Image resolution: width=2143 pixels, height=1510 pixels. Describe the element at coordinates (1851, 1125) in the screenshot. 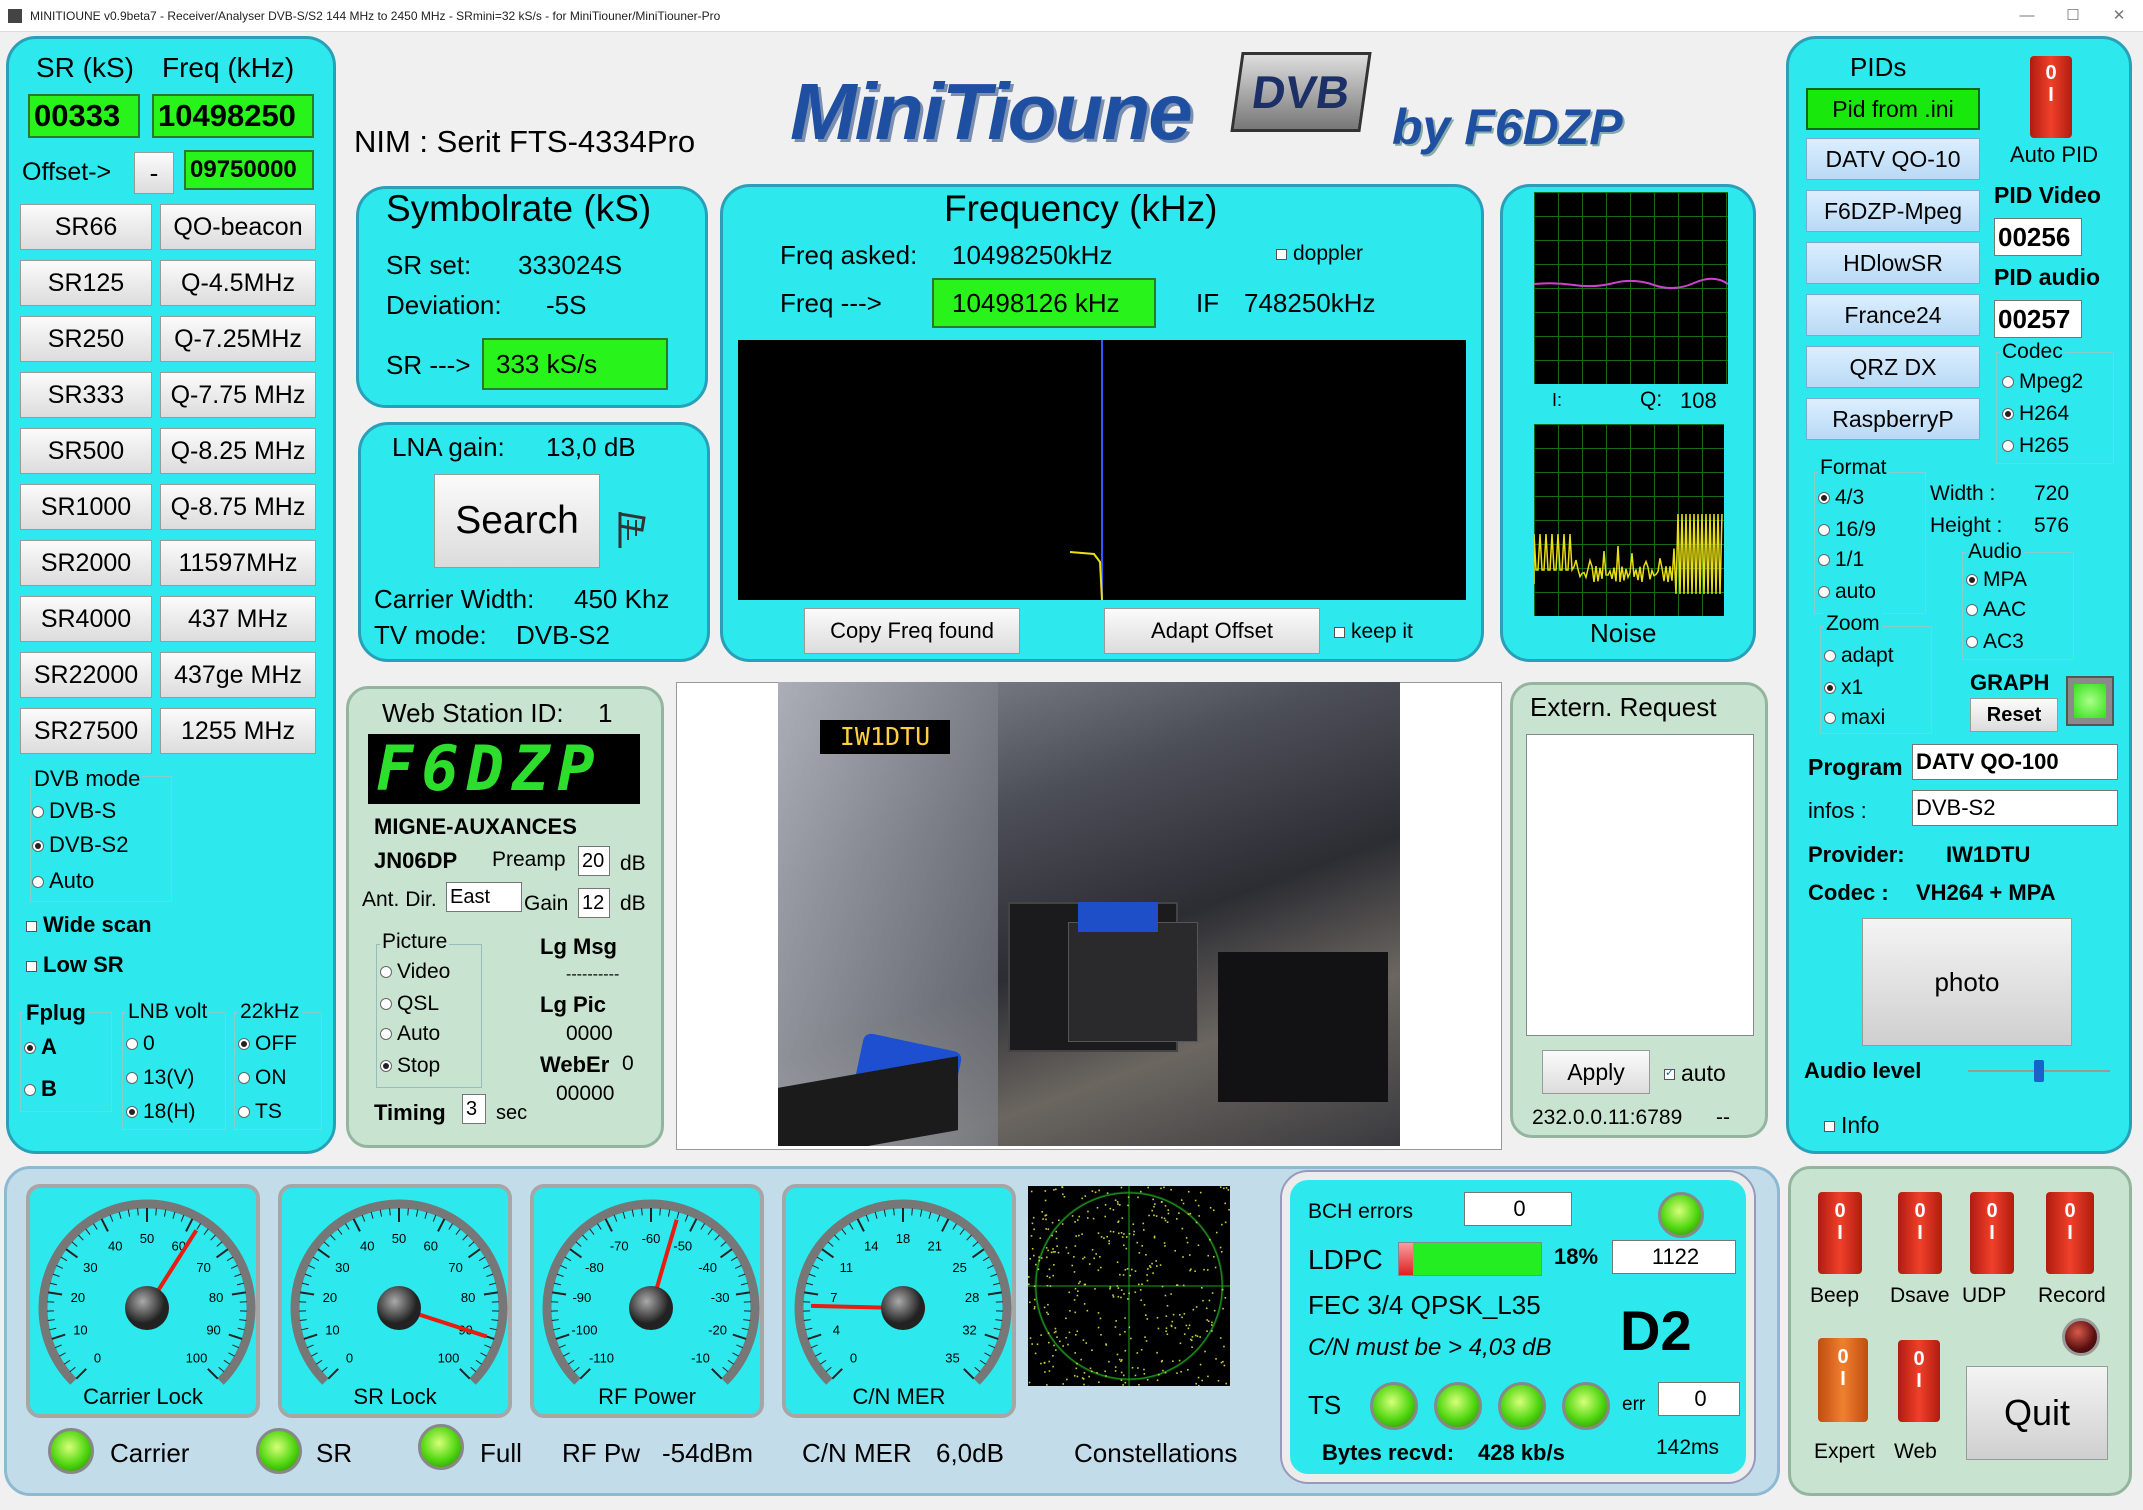

I see `info-checkbox: Info` at that location.